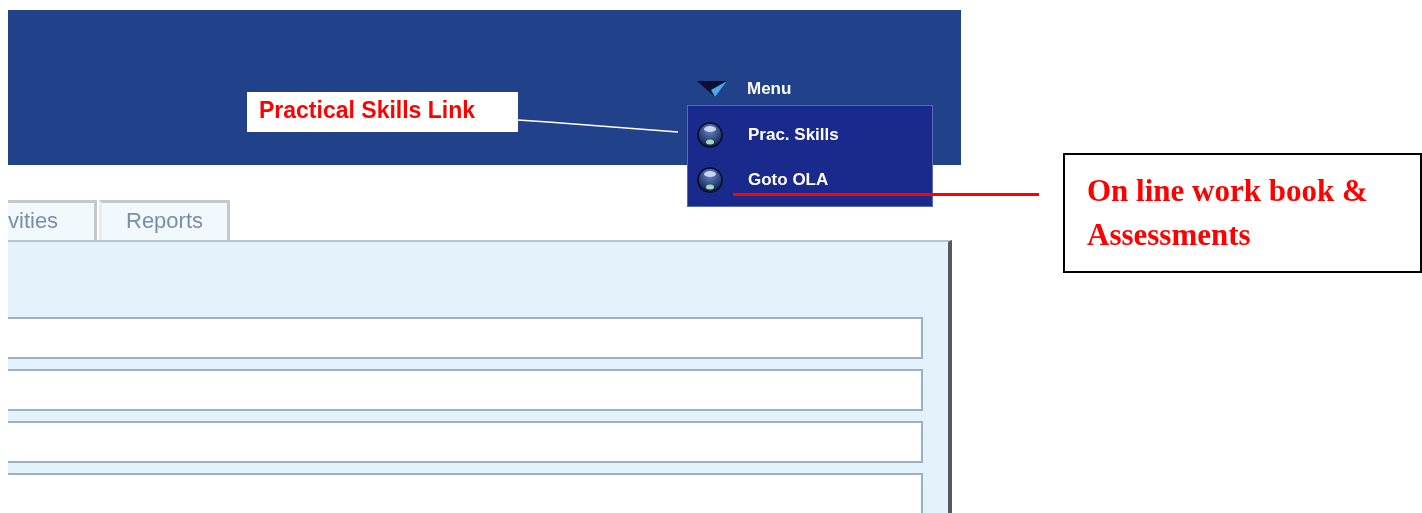 Image resolution: width=1422 pixels, height=513 pixels. Describe the element at coordinates (810, 134) in the screenshot. I see `menu-item: Prac. Skills` at that location.